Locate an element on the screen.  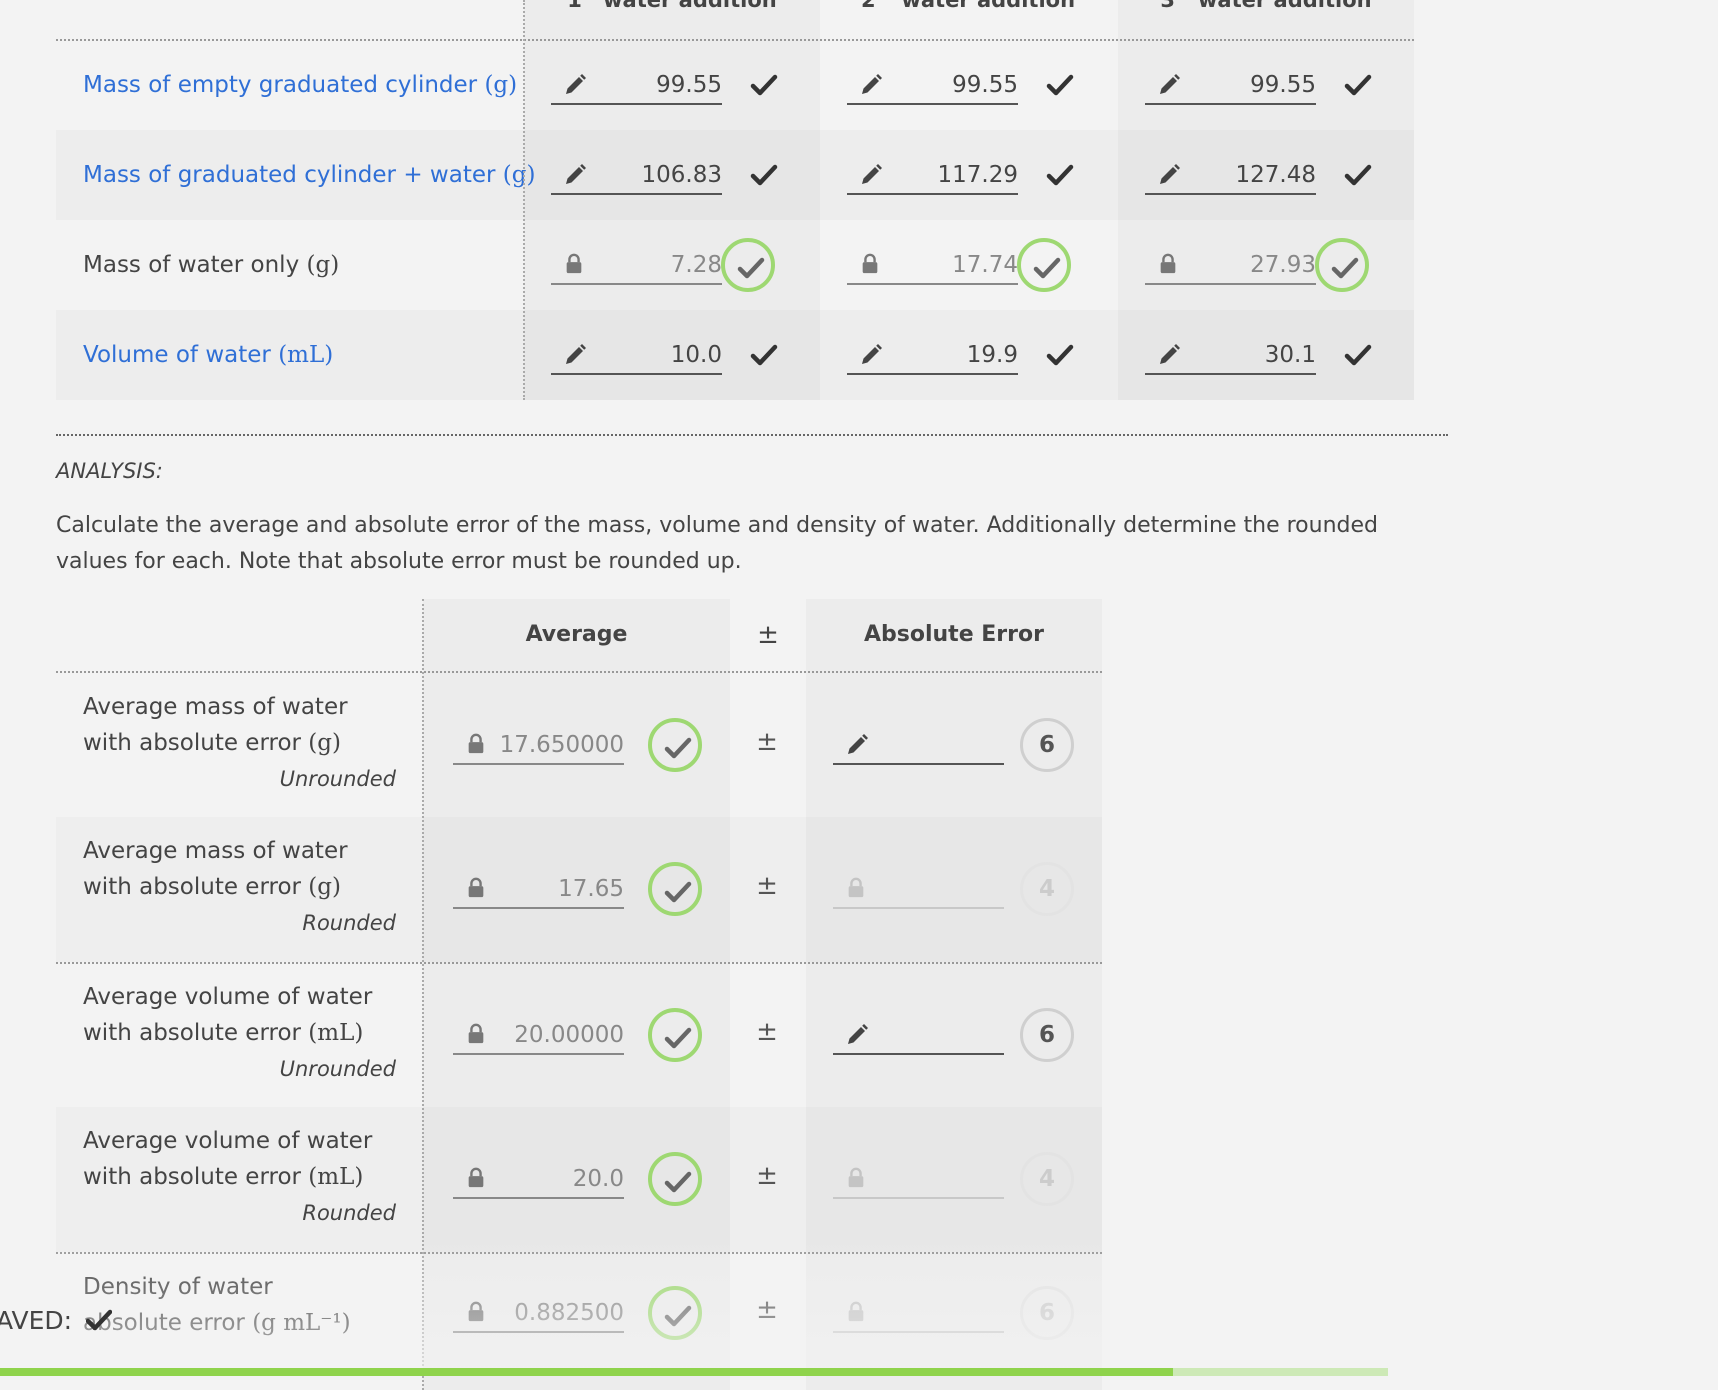
col-ordinal-suffix: nd is located at coordinates (885, 1).